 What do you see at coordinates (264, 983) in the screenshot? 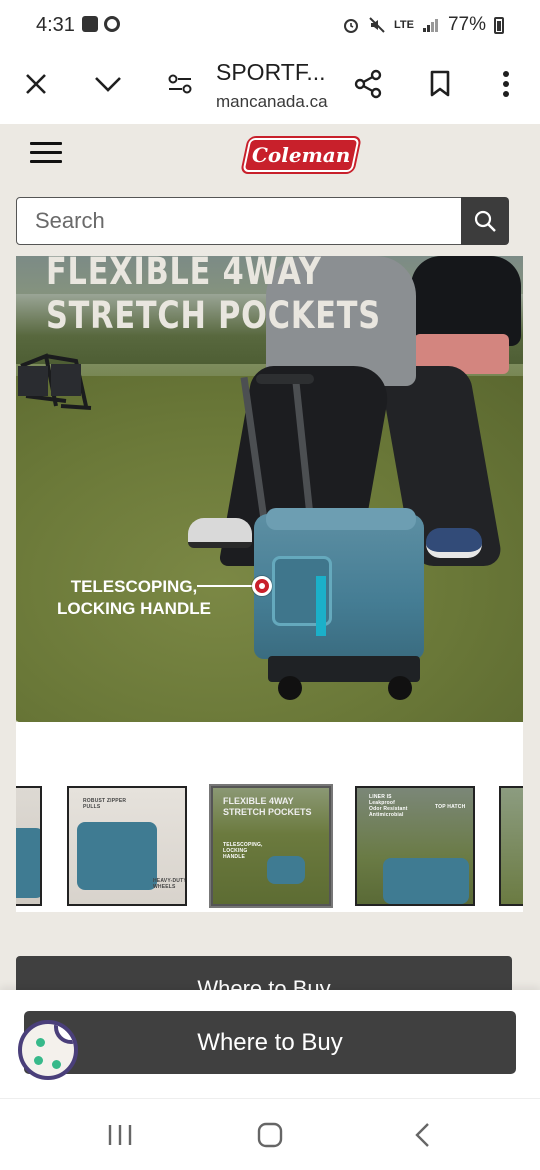
I see `where-to-buy-inline-label: Where to Buy` at bounding box center [264, 983].